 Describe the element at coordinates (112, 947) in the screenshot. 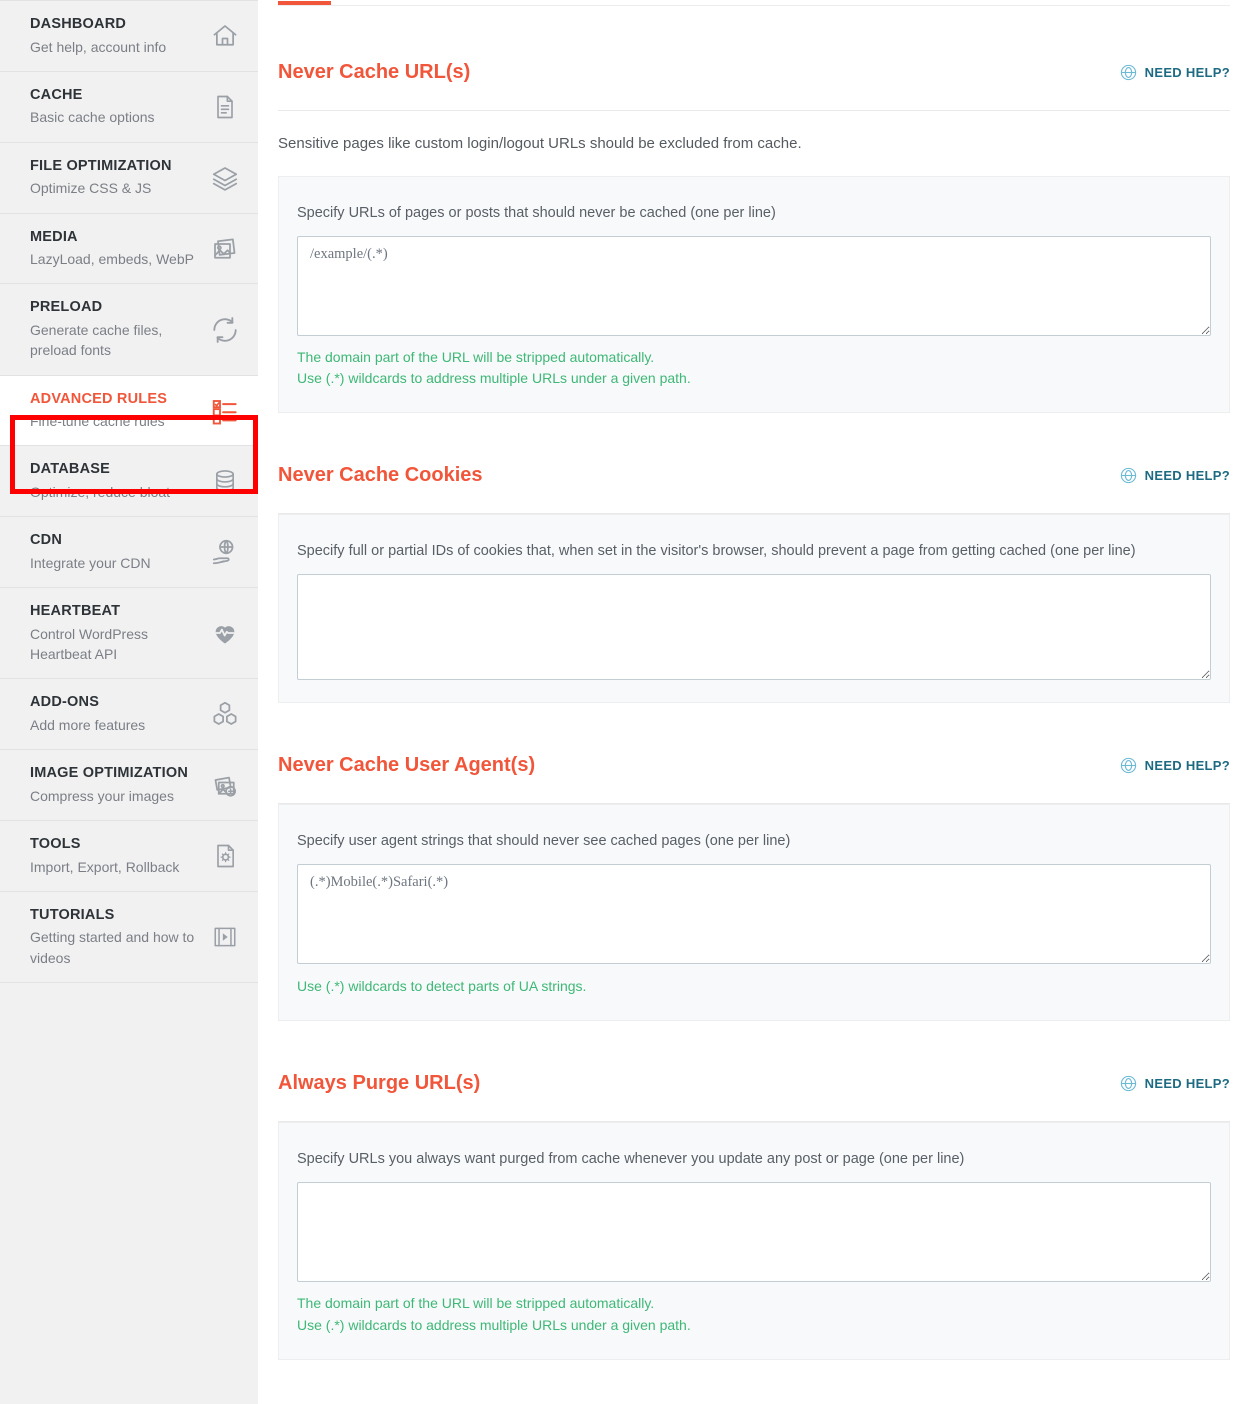

I see `sidebar-item-subtitle: Getting started and how to videos` at that location.